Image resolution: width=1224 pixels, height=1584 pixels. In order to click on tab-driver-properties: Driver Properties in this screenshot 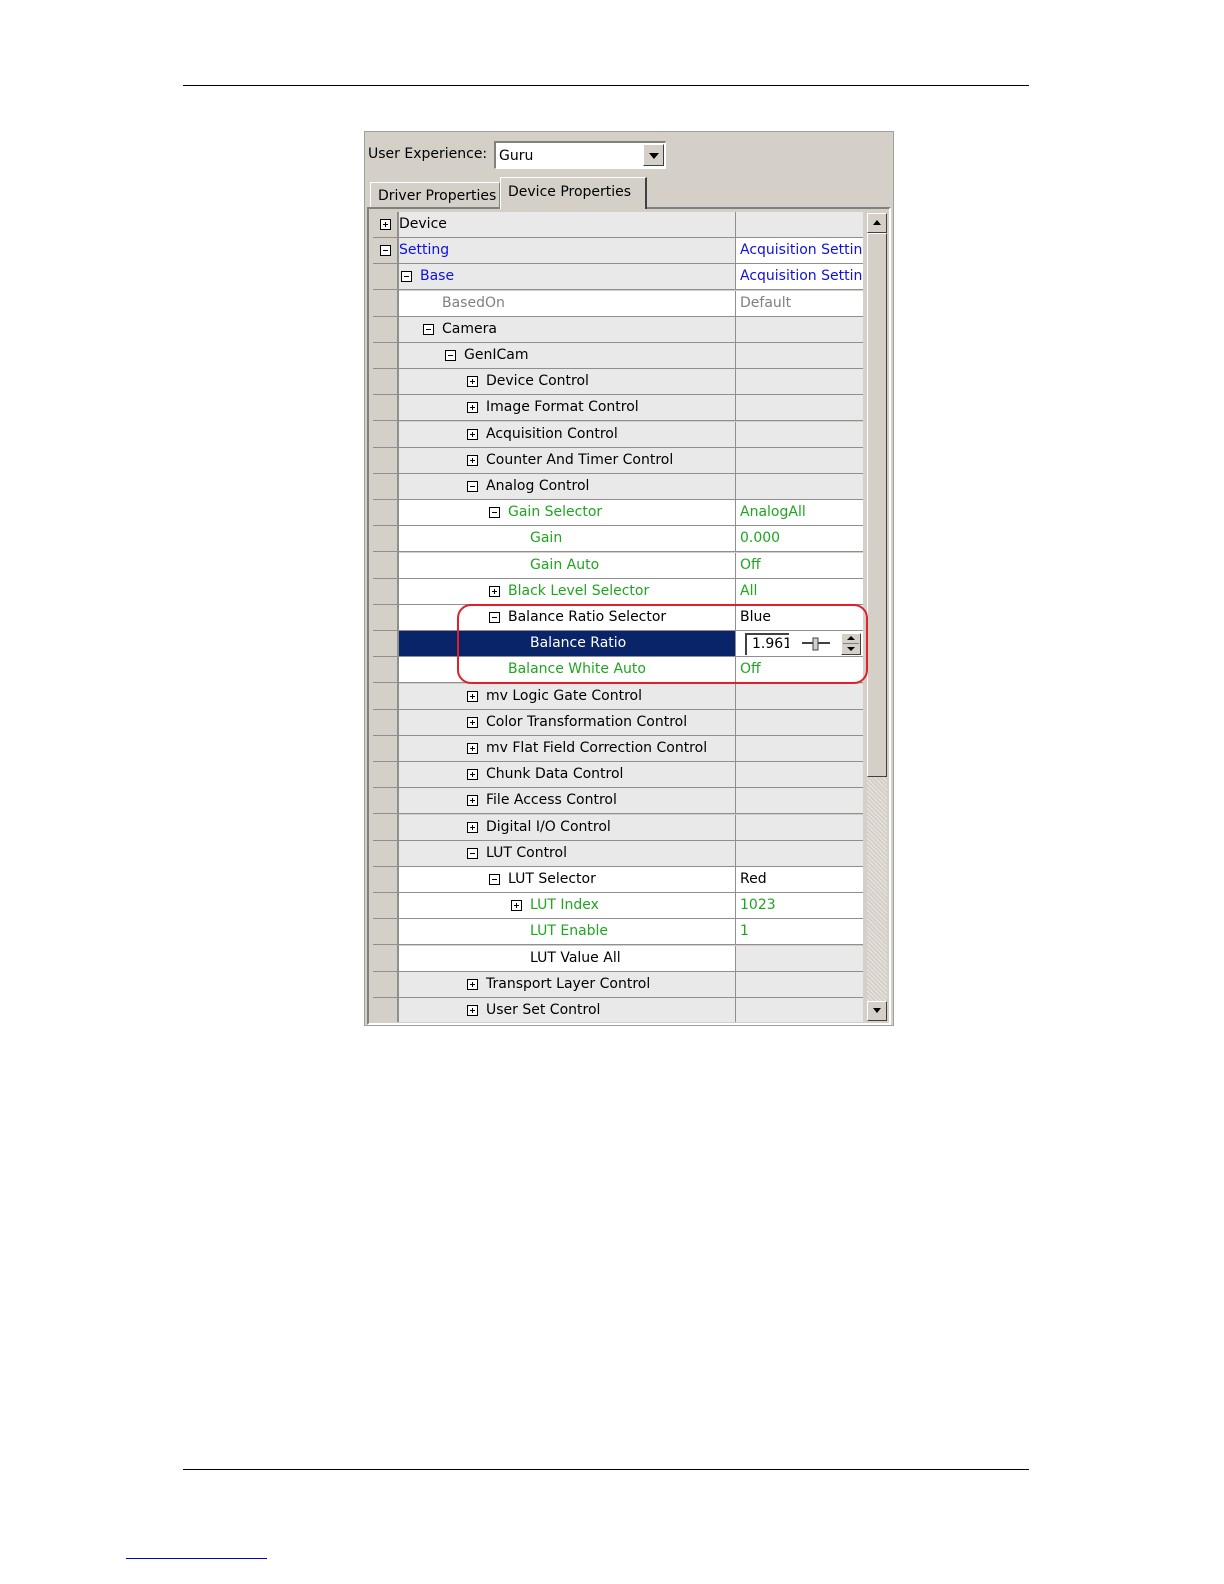, I will do `click(435, 195)`.